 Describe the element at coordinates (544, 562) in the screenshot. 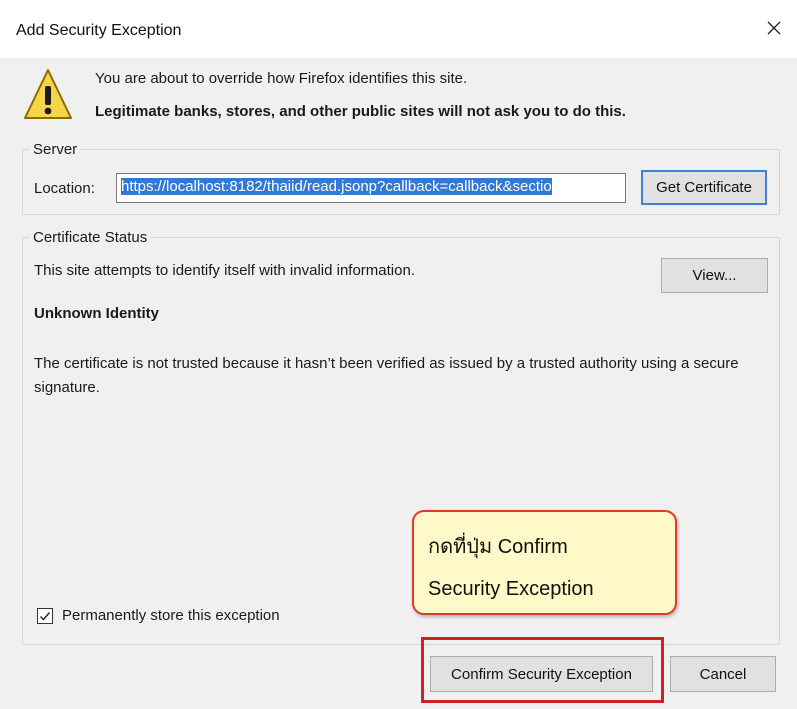

I see `annotation-callout: กดที่ปุ่ม Confirm Security Exception` at that location.